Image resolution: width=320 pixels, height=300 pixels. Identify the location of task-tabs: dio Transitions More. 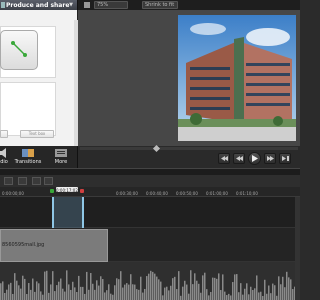
(39, 157).